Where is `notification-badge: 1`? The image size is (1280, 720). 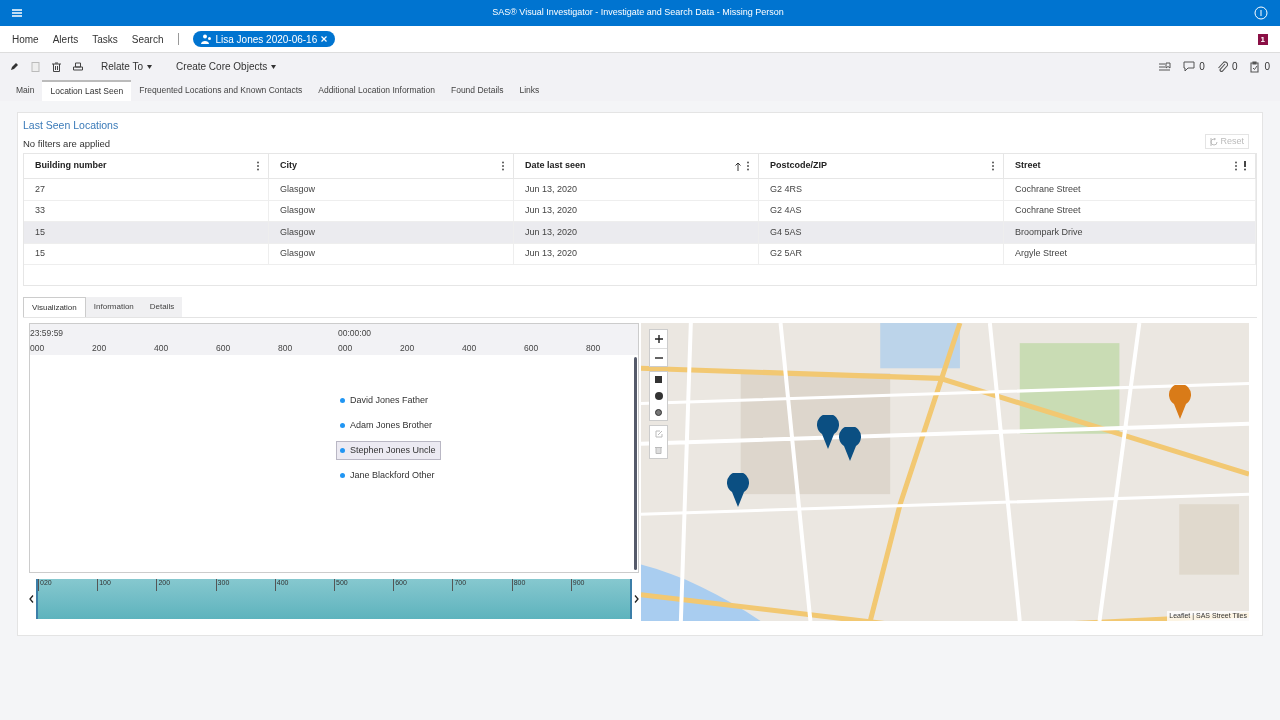
notification-badge: 1 is located at coordinates (1262, 39).